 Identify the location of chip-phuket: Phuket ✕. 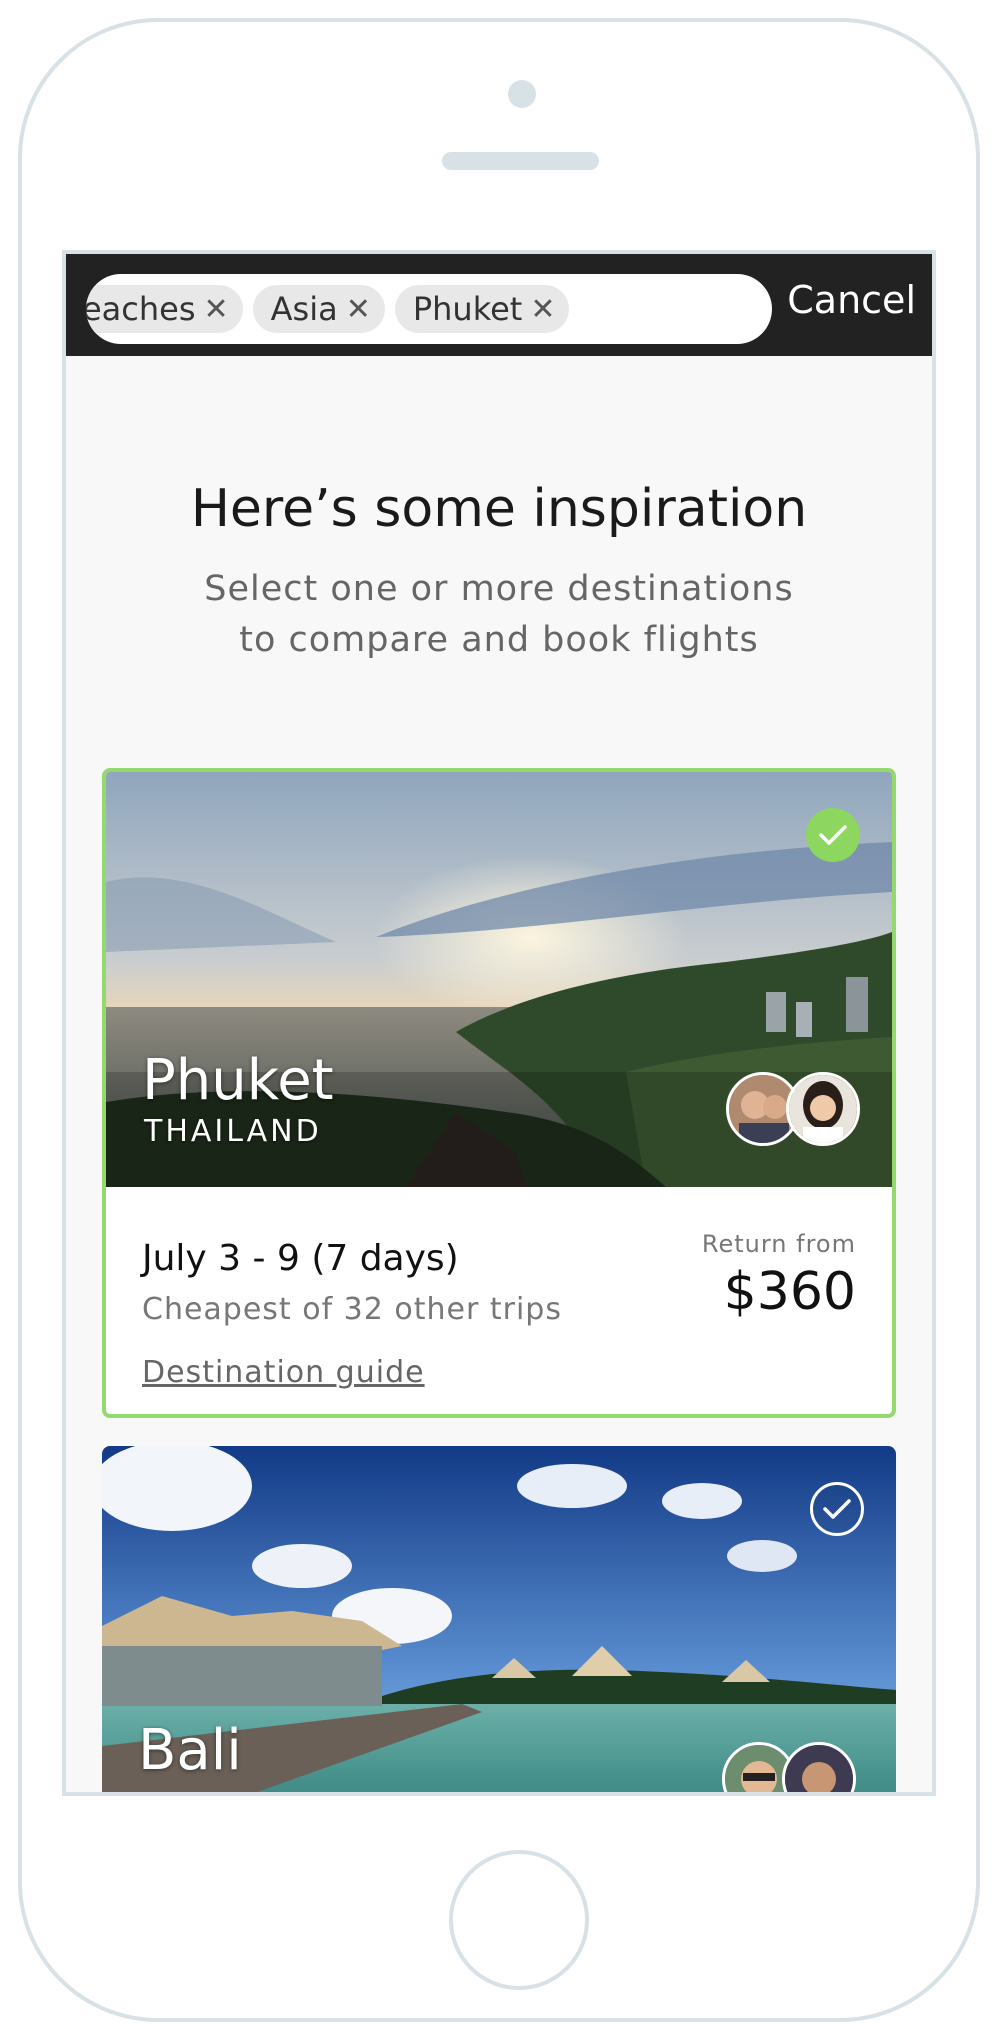
(482, 309).